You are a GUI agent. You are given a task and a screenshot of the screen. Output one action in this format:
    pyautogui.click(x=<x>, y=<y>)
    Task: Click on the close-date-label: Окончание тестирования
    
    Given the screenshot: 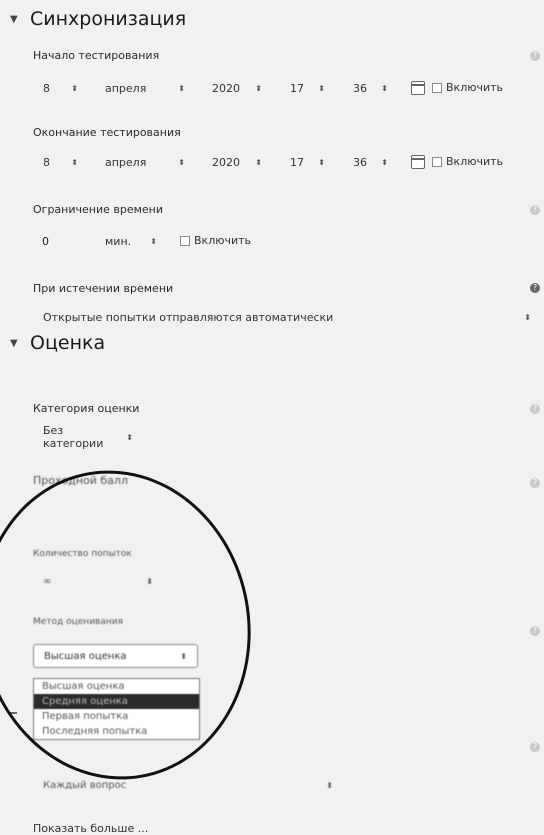 What is the action you would take?
    pyautogui.click(x=107, y=132)
    